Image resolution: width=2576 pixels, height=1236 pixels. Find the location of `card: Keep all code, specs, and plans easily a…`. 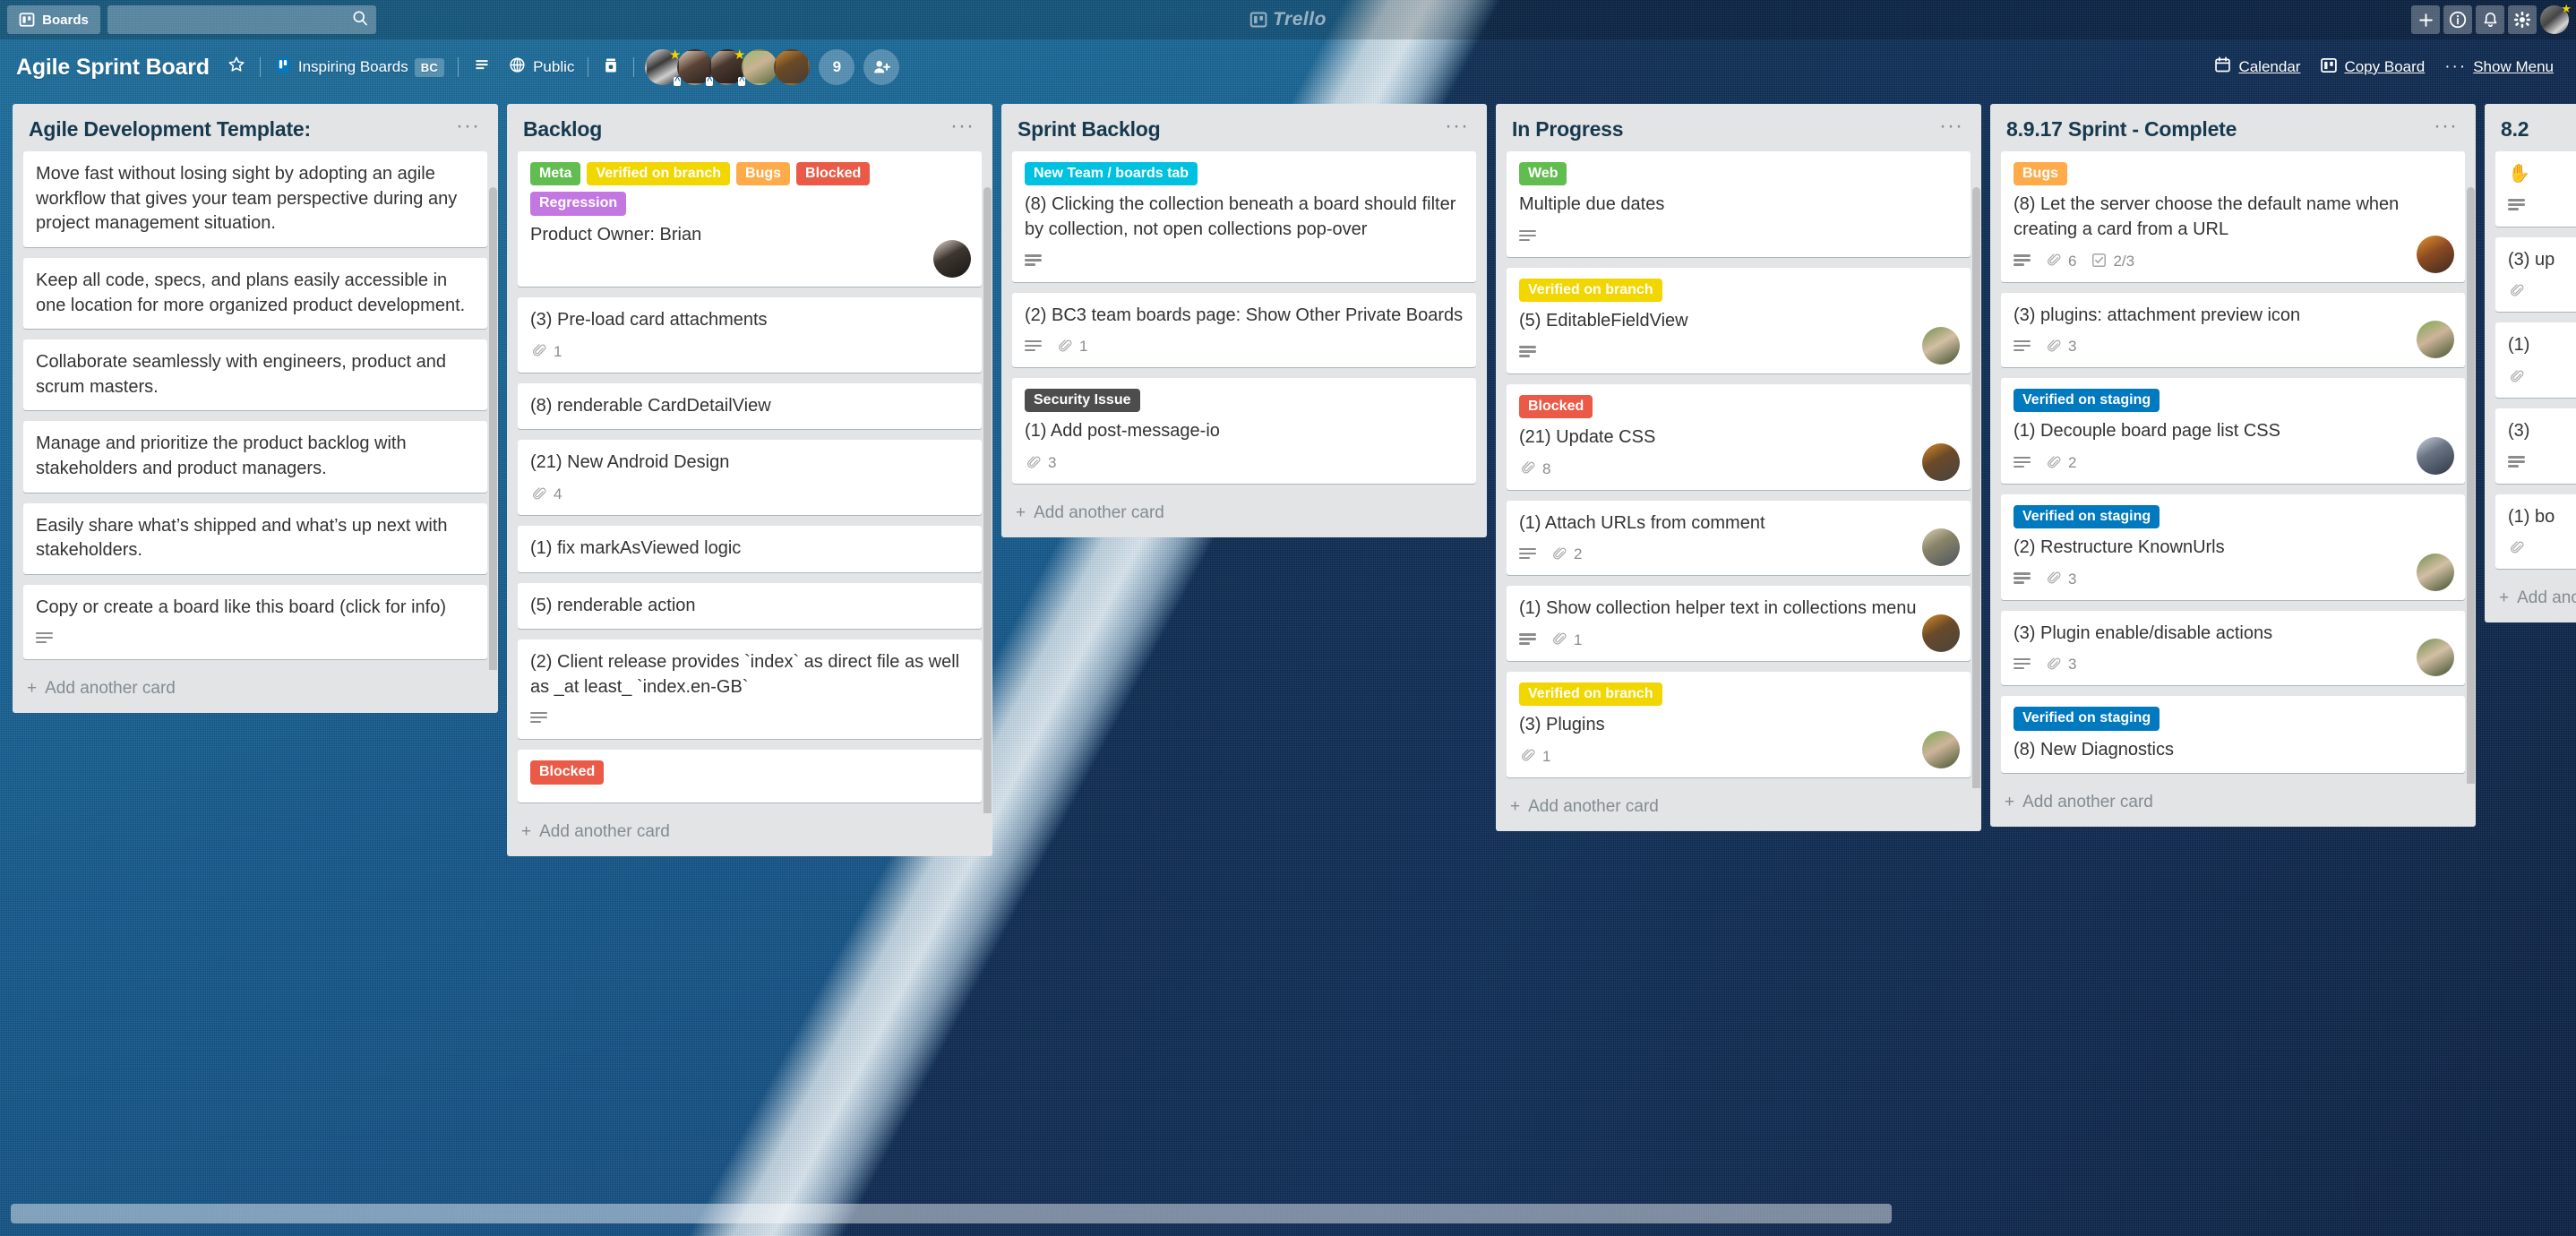

card: Keep all code, specs, and plans easily a… is located at coordinates (255, 294).